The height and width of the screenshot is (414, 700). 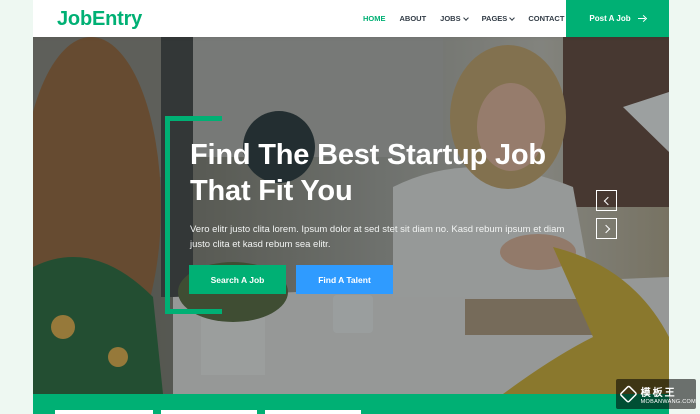 I want to click on search-location-field, so click(x=313, y=412).